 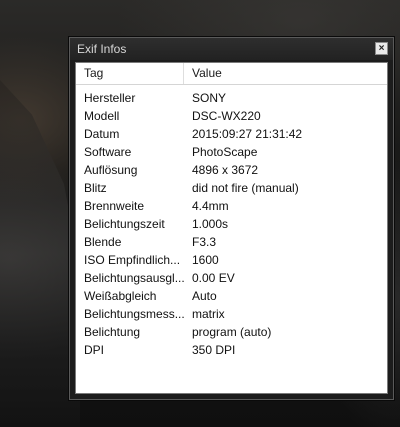 I want to click on value-cell: PhotoScape, so click(x=225, y=152).